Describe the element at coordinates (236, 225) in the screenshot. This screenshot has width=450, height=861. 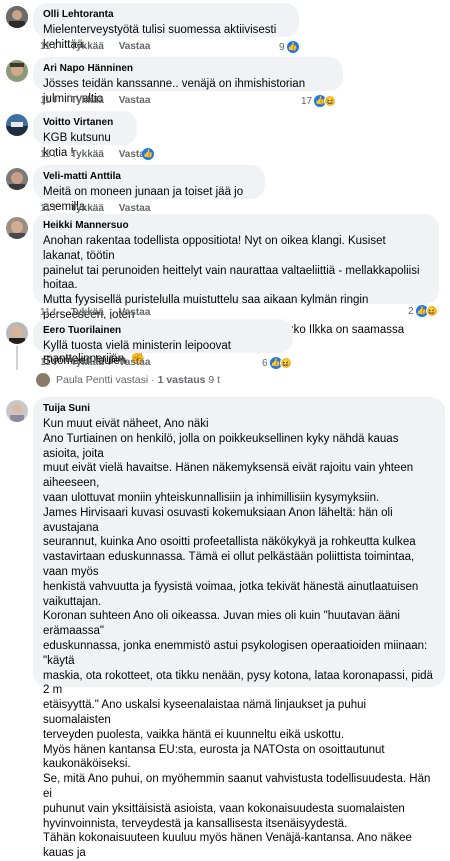
I see `comment-author: Heikki Mannersuo` at that location.